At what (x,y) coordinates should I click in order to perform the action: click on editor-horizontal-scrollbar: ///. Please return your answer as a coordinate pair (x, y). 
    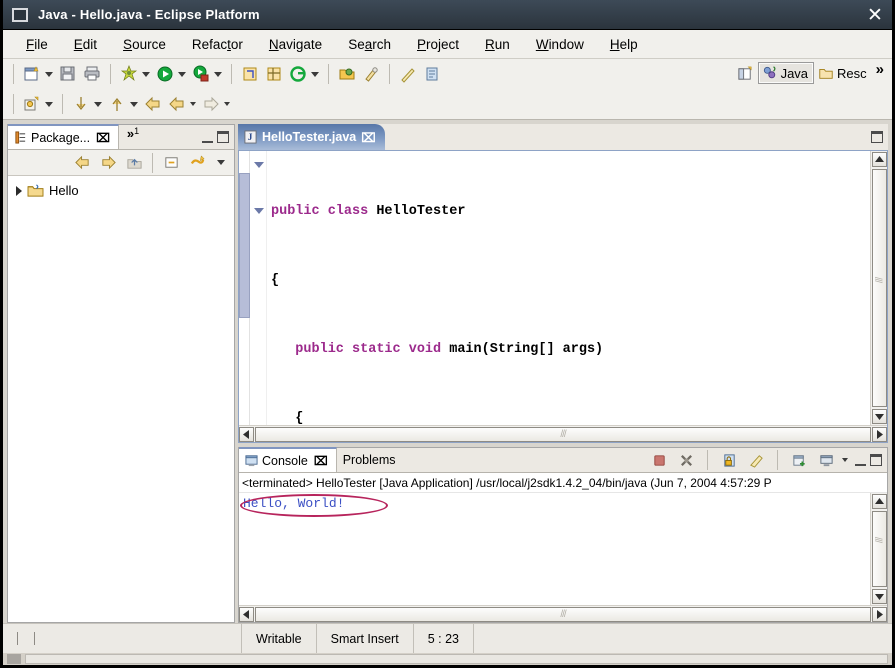
    Looking at the image, I should click on (563, 433).